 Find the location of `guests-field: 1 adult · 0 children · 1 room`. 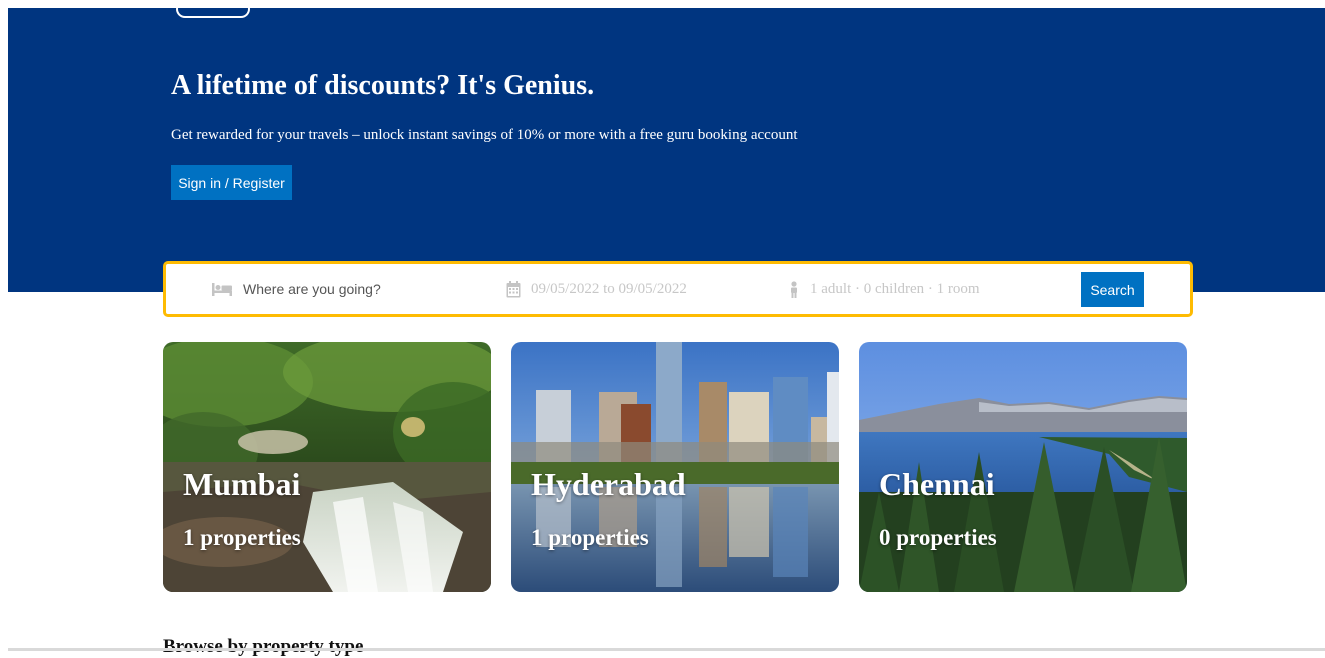

guests-field: 1 adult · 0 children · 1 room is located at coordinates (884, 289).